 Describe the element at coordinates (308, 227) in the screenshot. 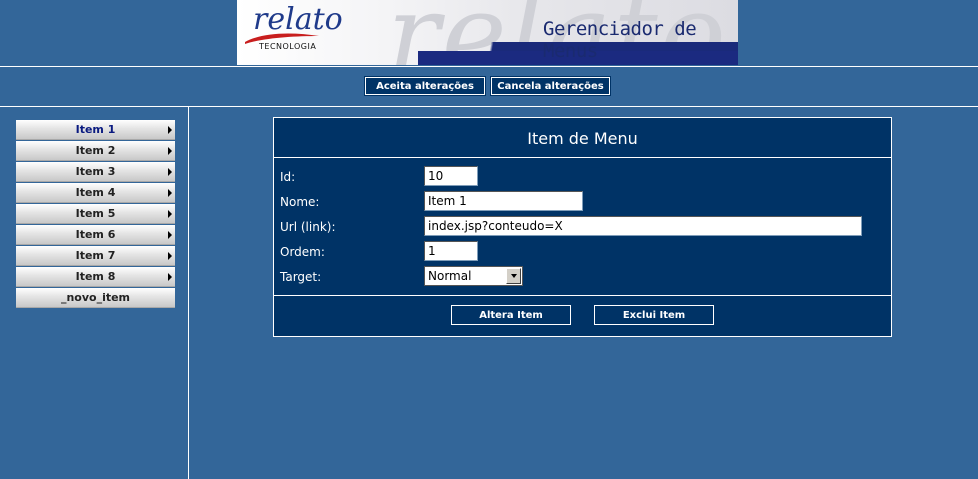

I see `url-label: Url (link):` at that location.